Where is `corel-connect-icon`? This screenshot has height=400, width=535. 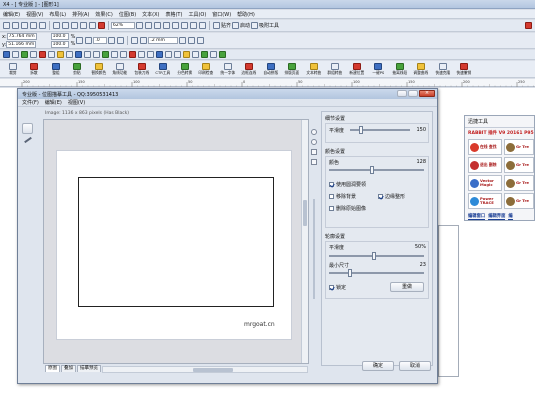 corel-connect-icon is located at coordinates (101, 25).